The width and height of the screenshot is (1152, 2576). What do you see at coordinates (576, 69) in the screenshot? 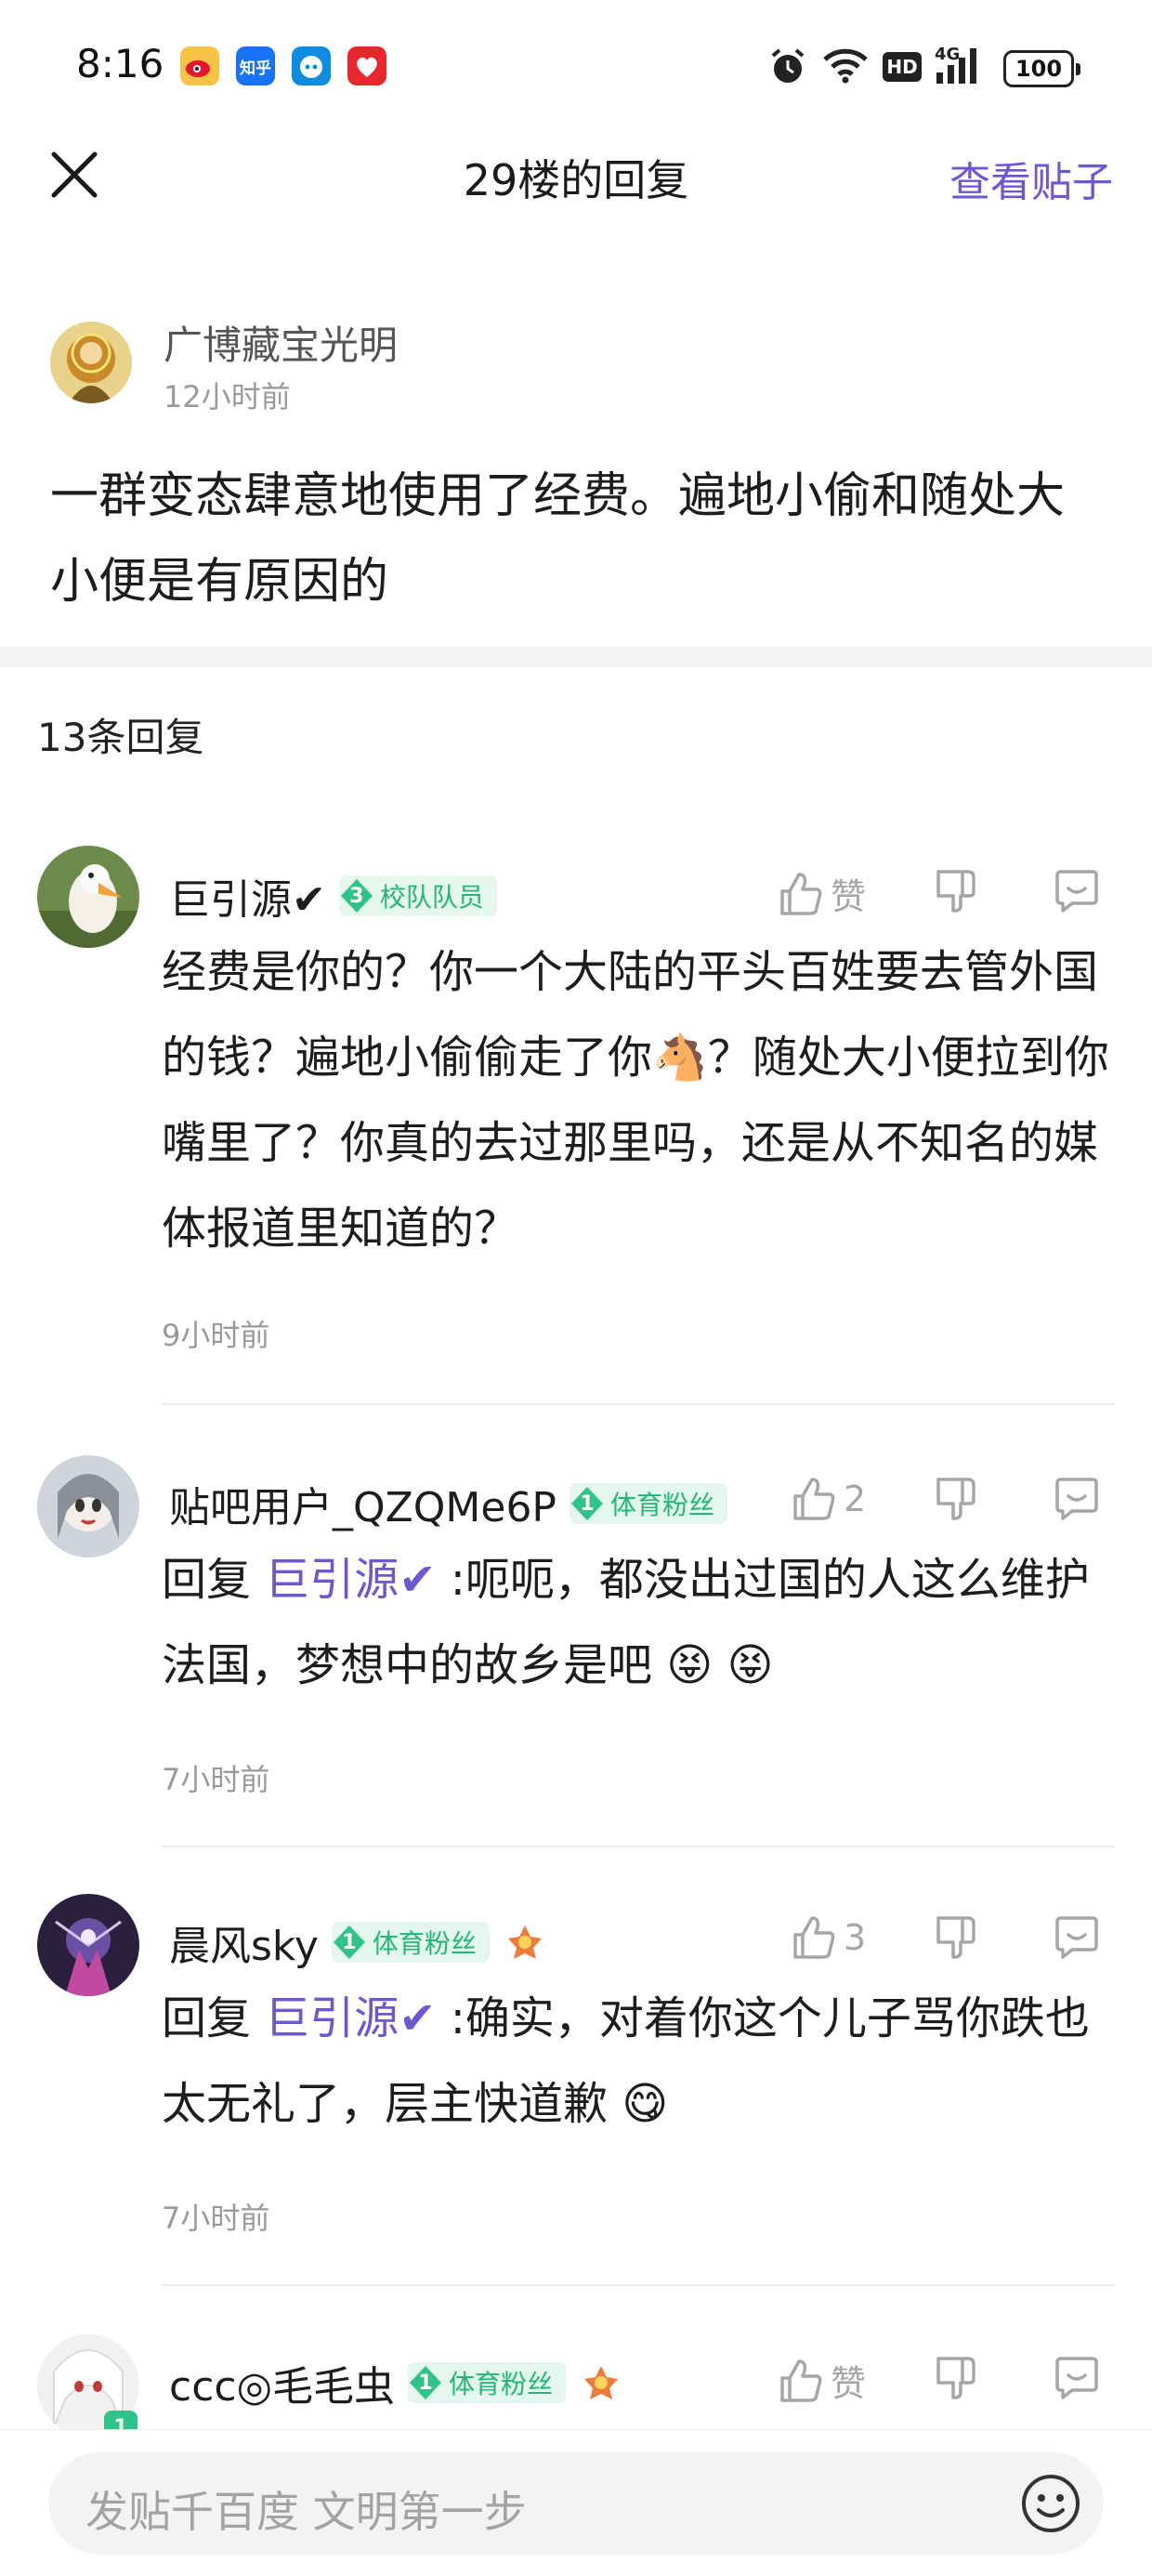
I see `status-bar: 8:16 知乎 HD 4G 100` at bounding box center [576, 69].